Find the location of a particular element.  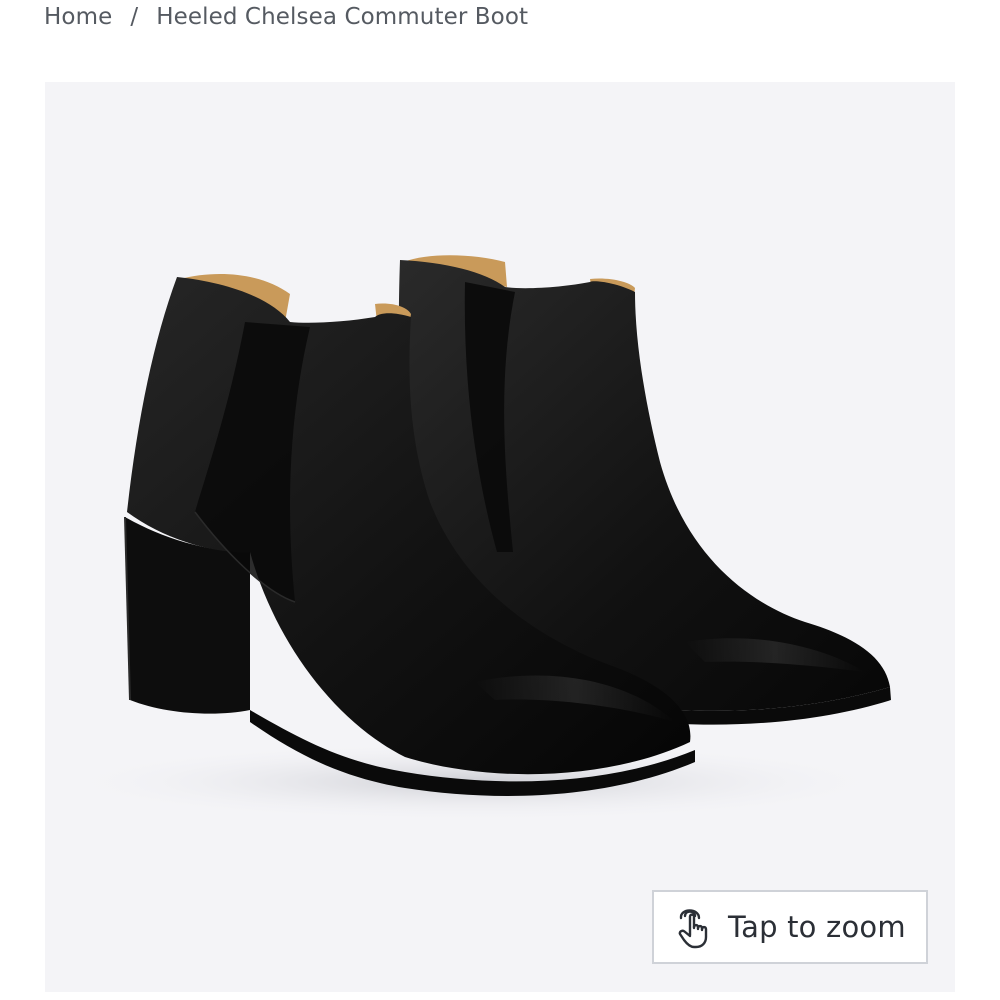

breadcrumb-home-link: Home is located at coordinates (78, 17).